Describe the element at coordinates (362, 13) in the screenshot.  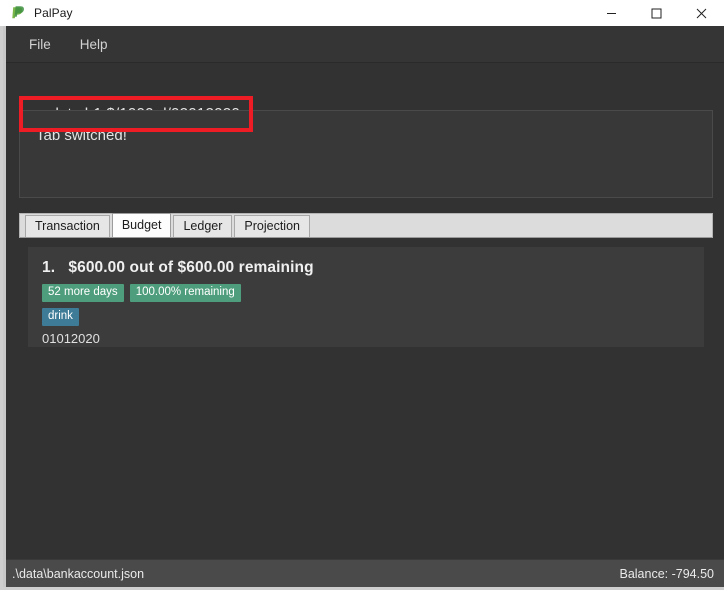
I see `title-bar: PalPay` at that location.